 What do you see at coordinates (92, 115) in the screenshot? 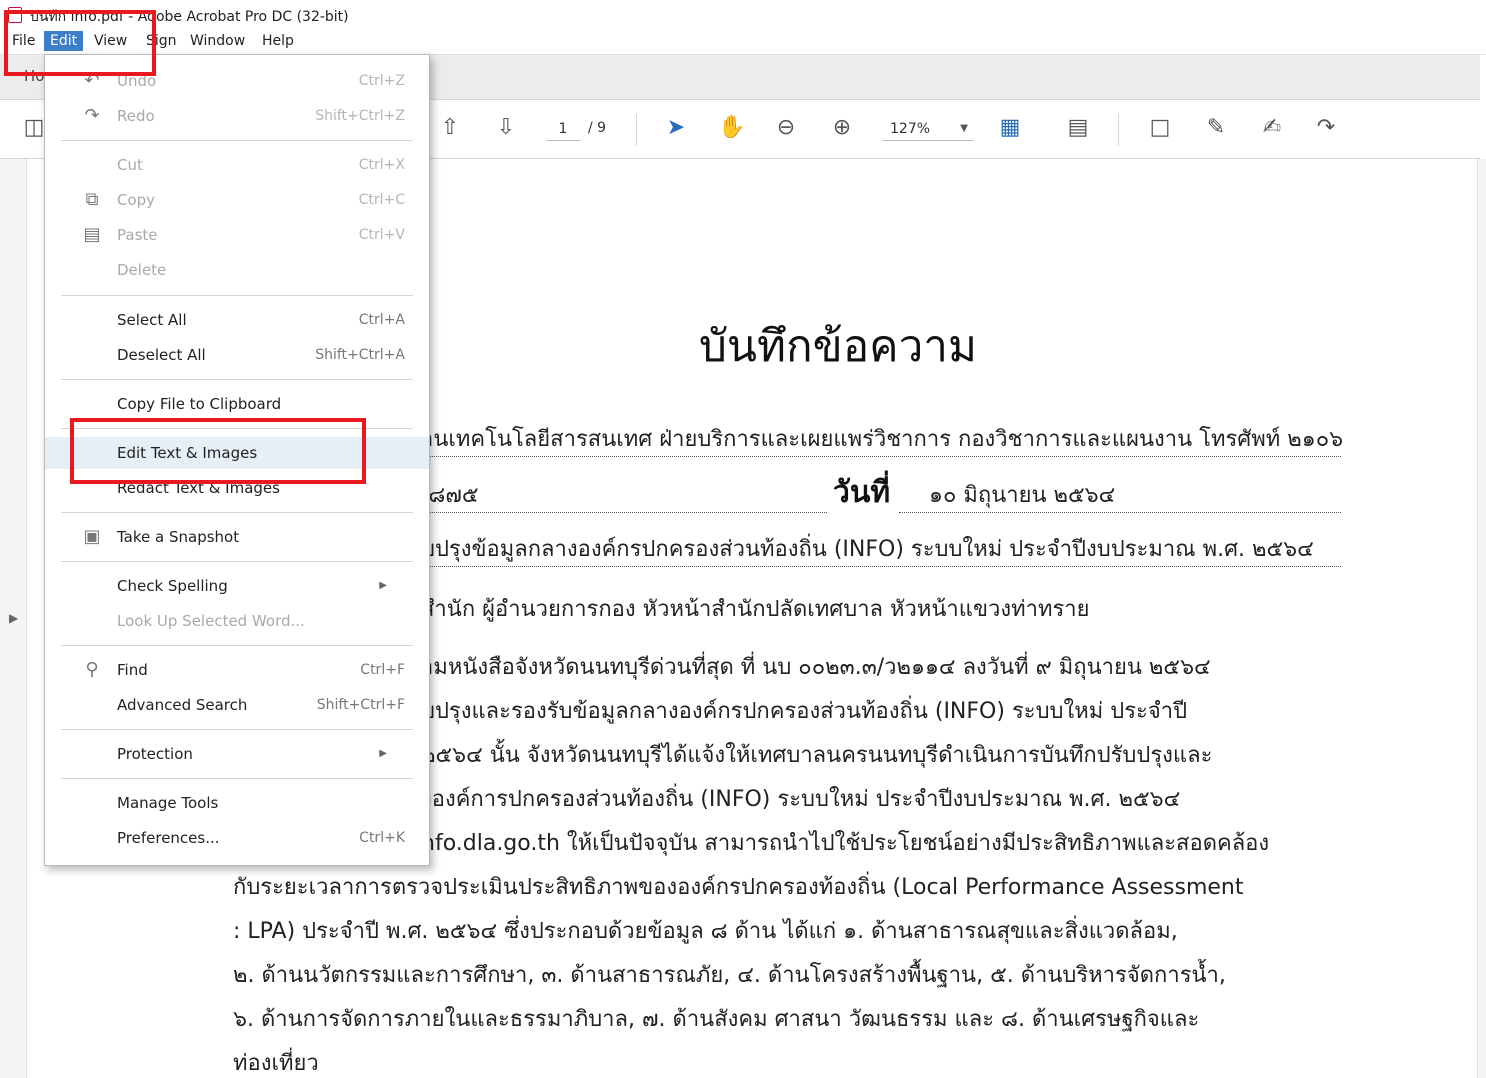
I see `redo-icon: ↷` at bounding box center [92, 115].